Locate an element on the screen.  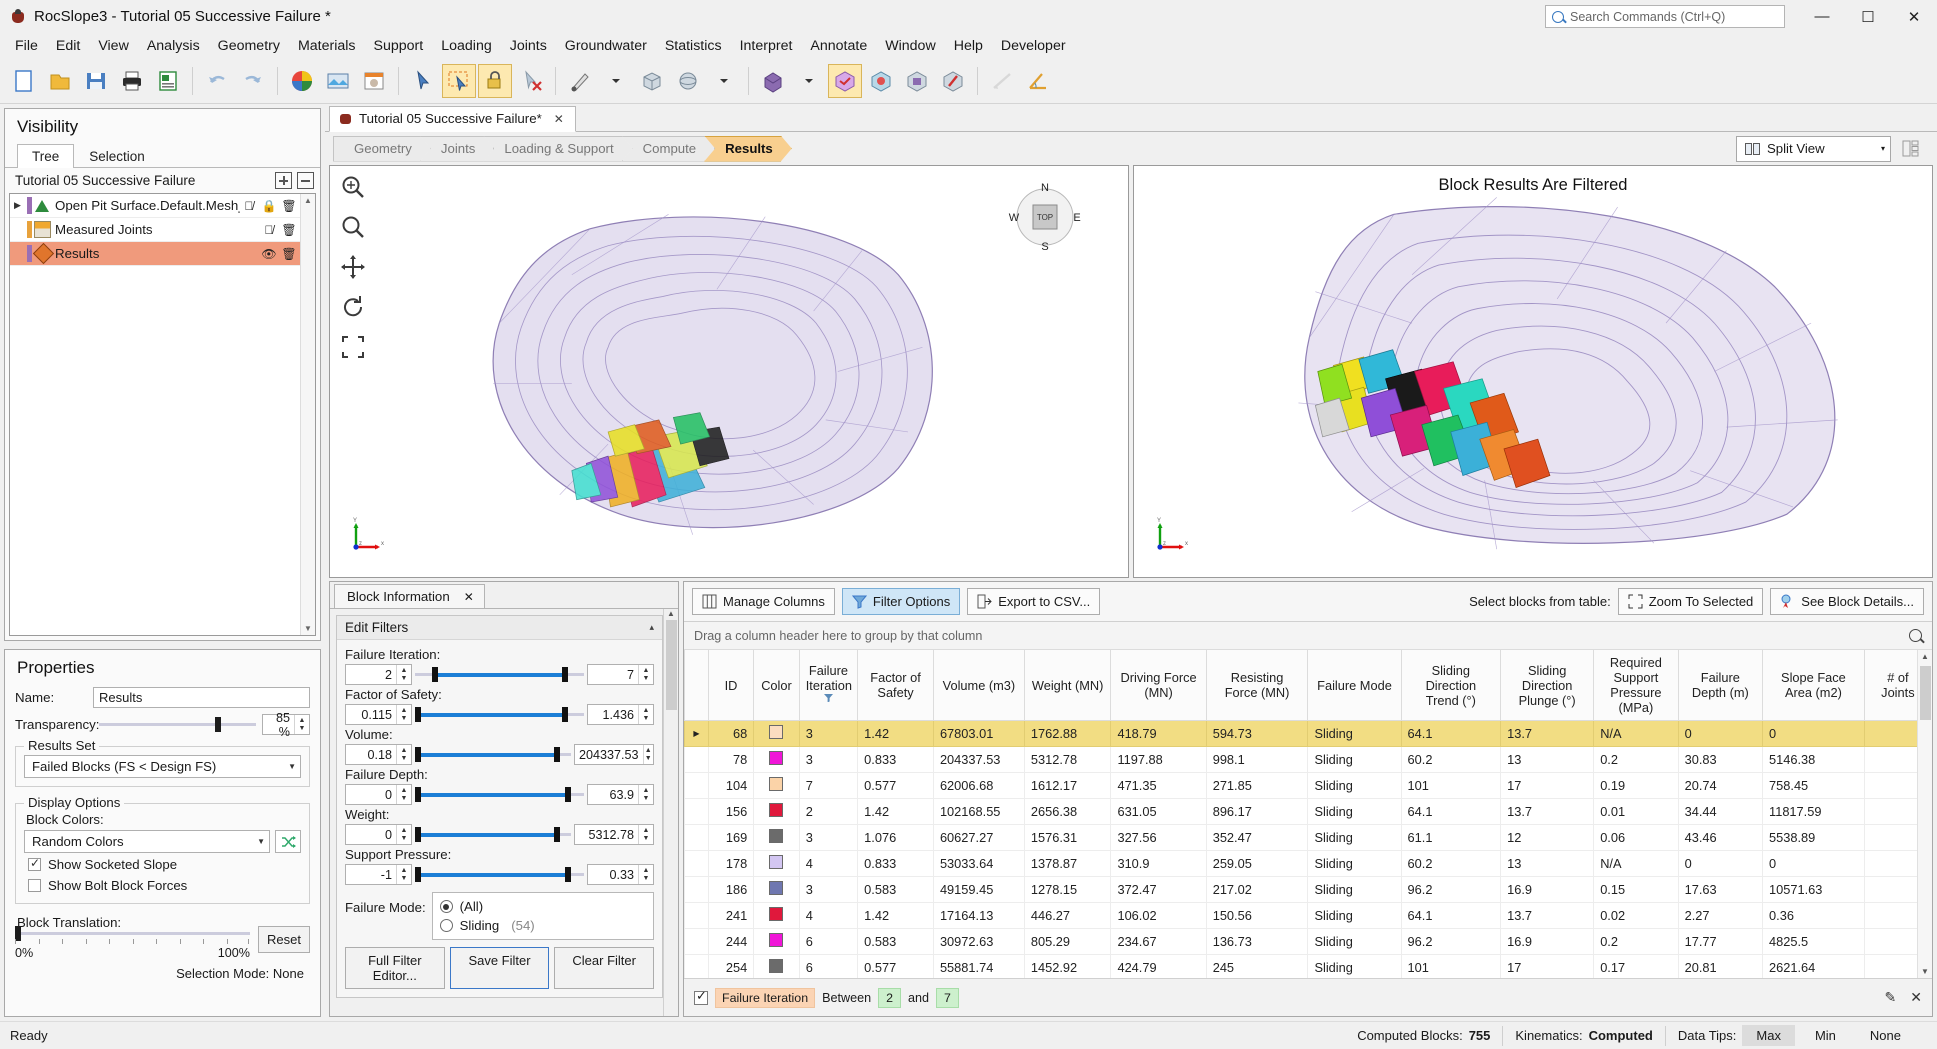
layout-icon is located at coordinates (1910, 149).